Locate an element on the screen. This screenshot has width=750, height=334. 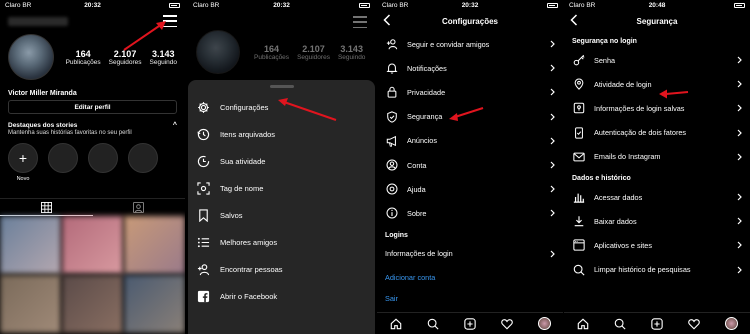
followers-stat: 2.107 Seguidores is located at coordinates (125, 57).